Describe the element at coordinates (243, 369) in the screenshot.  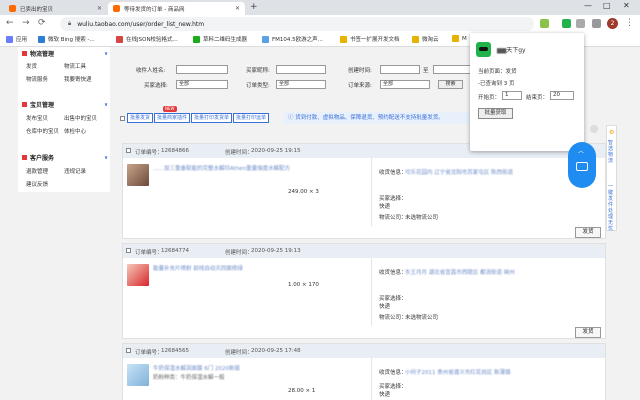
I see `product-title-link: 牛奶保湿水解润面膜 6门 2020新版` at that location.